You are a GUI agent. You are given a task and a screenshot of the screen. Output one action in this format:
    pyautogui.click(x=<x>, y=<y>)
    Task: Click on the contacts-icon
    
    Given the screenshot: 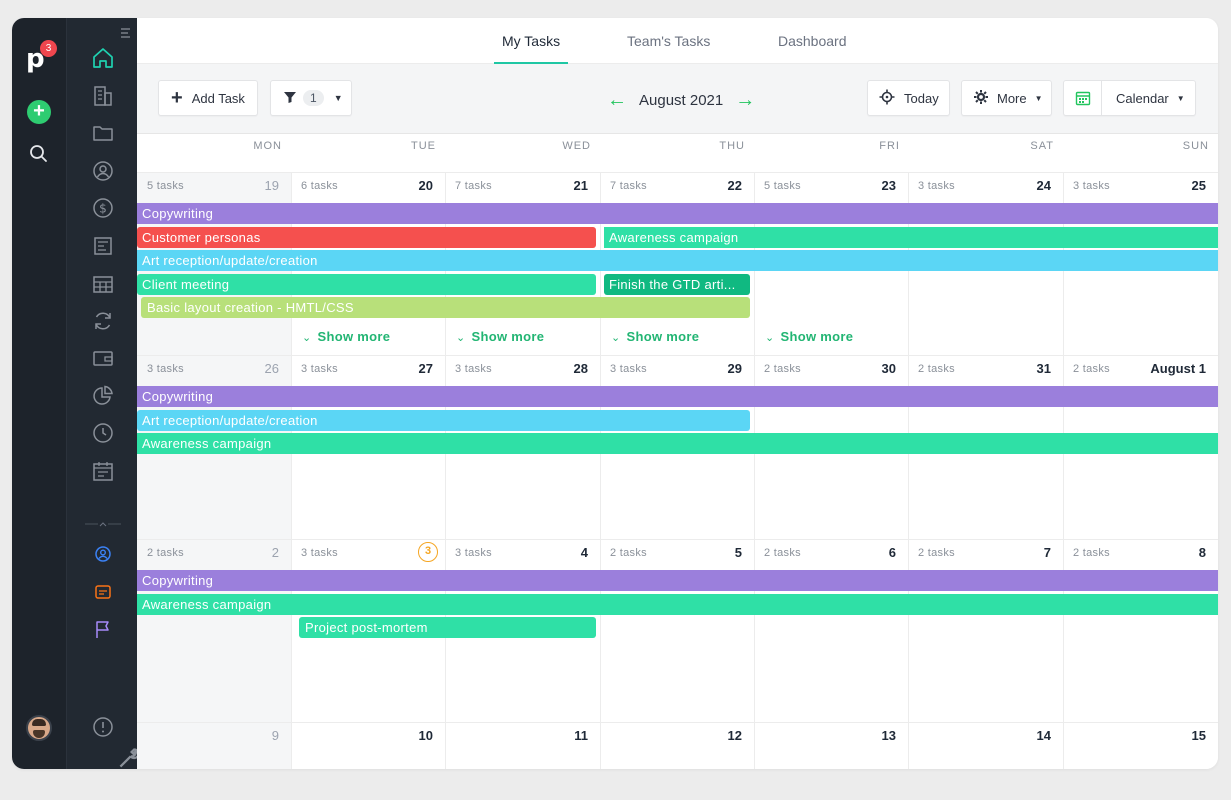 What is the action you would take?
    pyautogui.click(x=103, y=171)
    